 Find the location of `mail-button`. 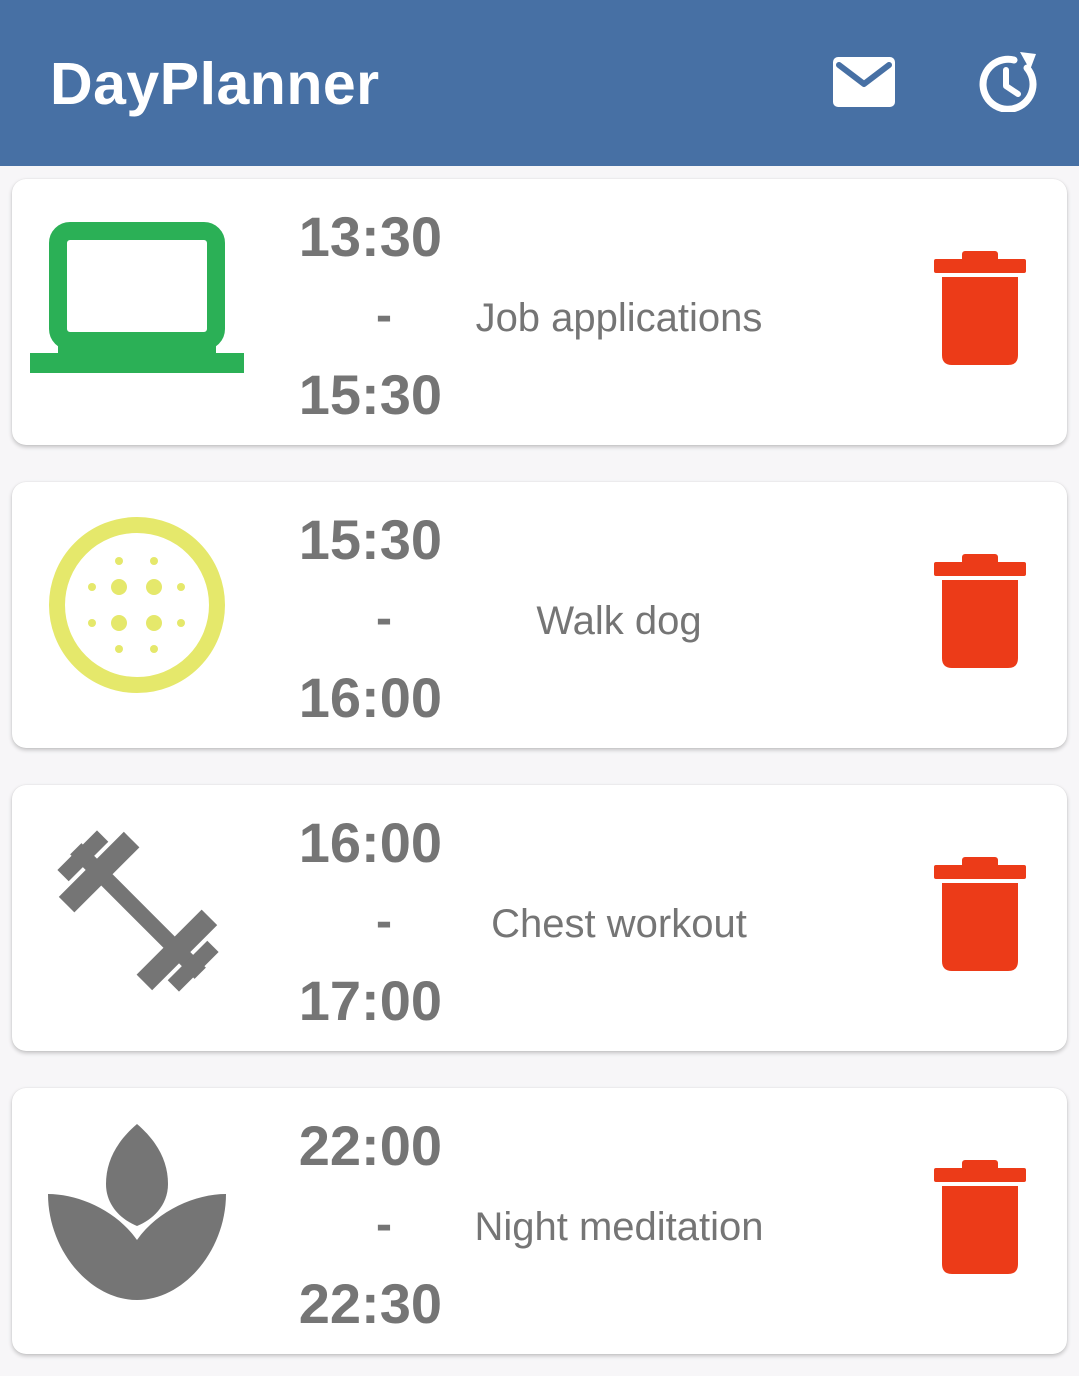

mail-button is located at coordinates (864, 82).